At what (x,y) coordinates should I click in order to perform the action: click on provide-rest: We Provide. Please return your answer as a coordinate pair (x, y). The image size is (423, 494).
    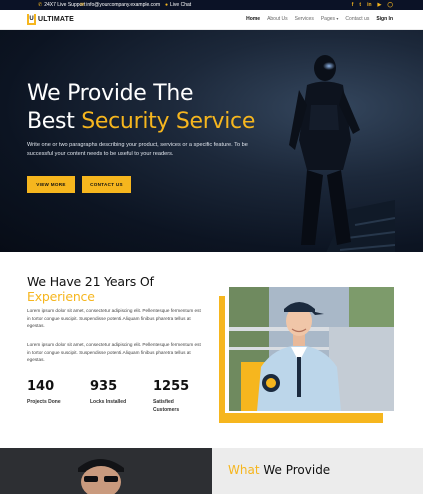
    Looking at the image, I should click on (297, 470).